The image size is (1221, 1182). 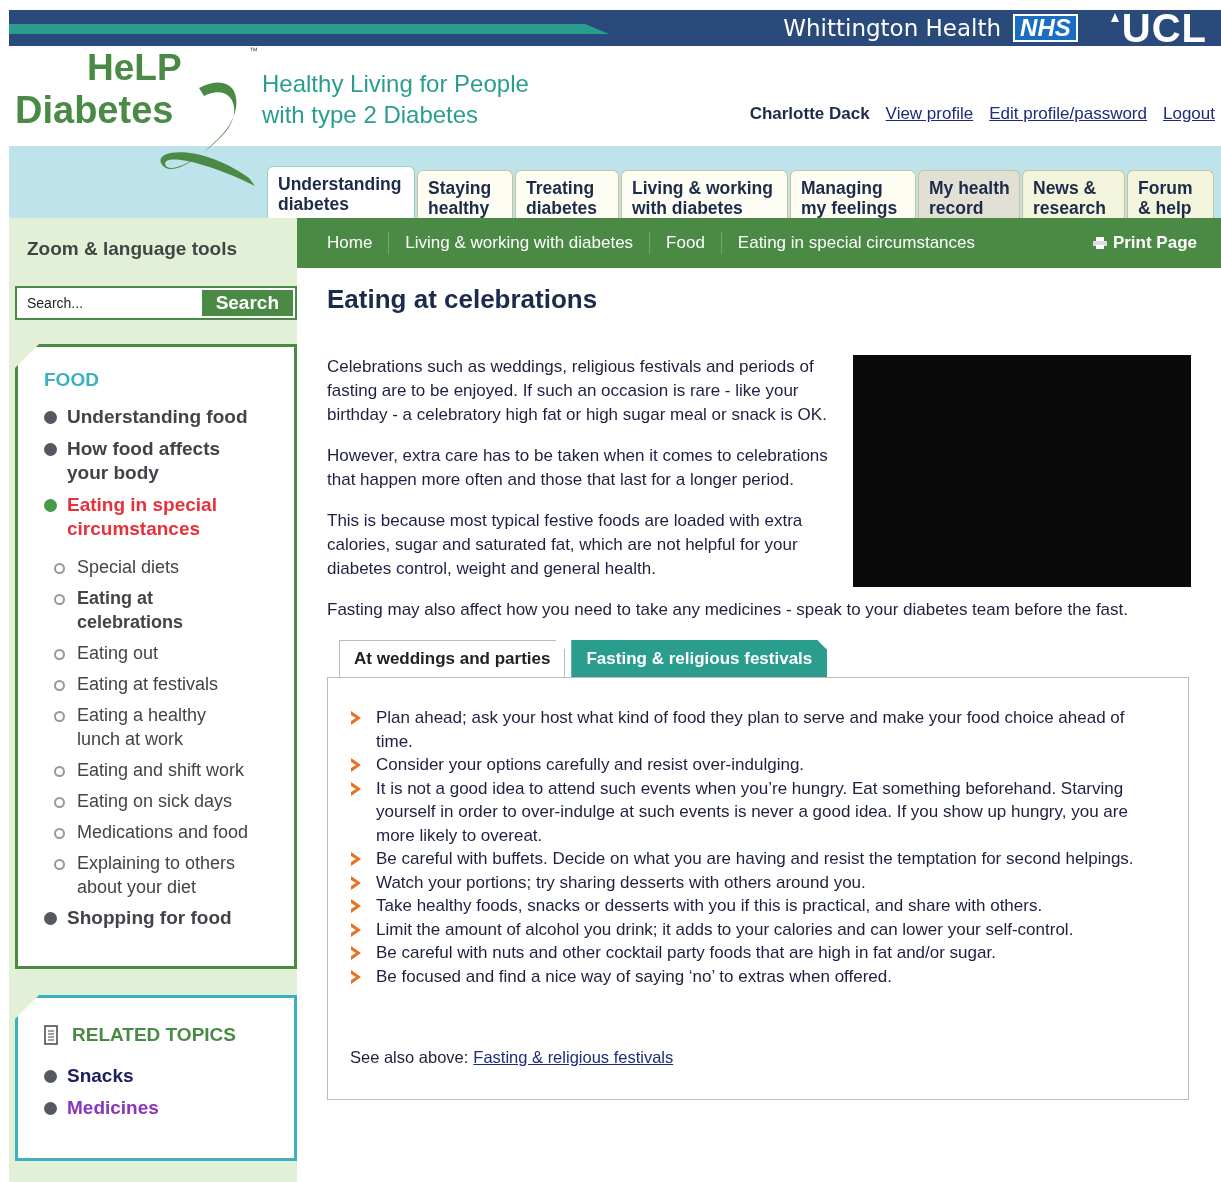 What do you see at coordinates (573, 1057) in the screenshot?
I see `see-also-link: Fasting & religious festivals` at bounding box center [573, 1057].